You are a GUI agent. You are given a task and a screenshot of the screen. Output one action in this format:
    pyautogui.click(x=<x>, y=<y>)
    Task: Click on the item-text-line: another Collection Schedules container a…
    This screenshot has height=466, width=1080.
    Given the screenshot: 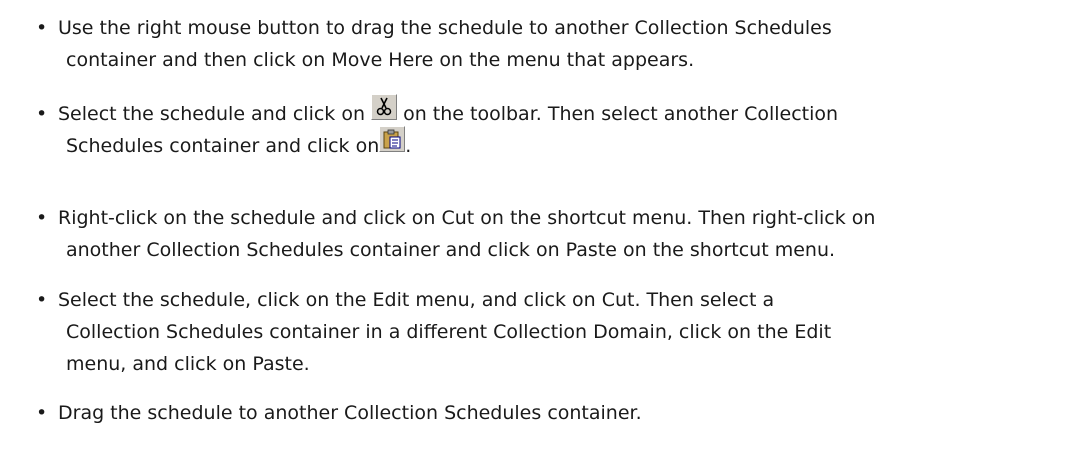 What is the action you would take?
    pyautogui.click(x=451, y=250)
    